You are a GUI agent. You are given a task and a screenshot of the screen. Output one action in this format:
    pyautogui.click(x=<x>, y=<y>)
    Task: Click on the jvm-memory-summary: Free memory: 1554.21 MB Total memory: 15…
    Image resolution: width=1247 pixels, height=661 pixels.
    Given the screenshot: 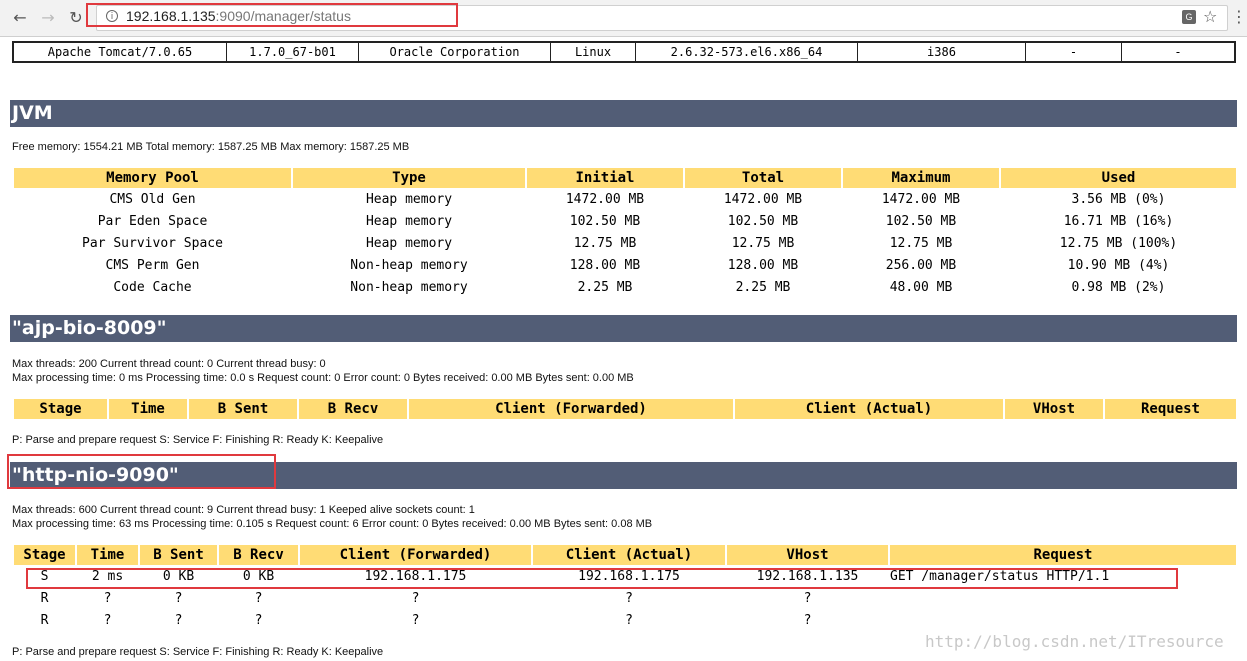 What is the action you would take?
    pyautogui.click(x=211, y=147)
    